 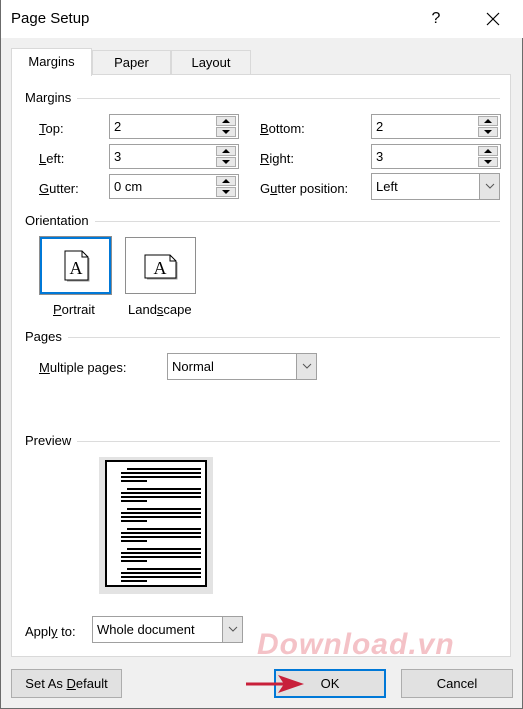 I want to click on right-margin-value: 3, so click(x=379, y=156).